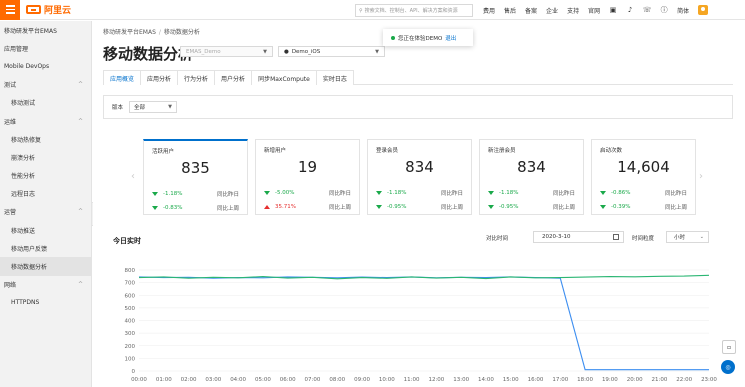 This screenshot has height=387, width=745. I want to click on metric-card: 登录会员 834 -1.18% 同比昨日 -0.95% 同比上周, so click(419, 177).